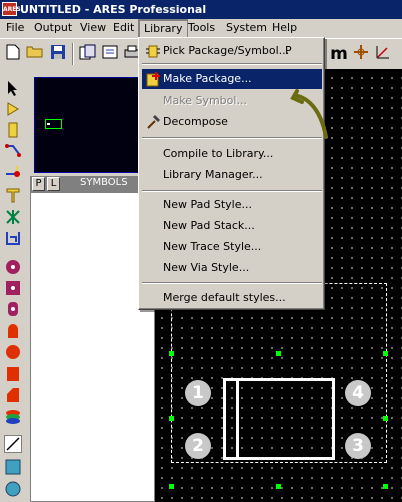  I want to click on connectivity-mode-icon, so click(13, 238).